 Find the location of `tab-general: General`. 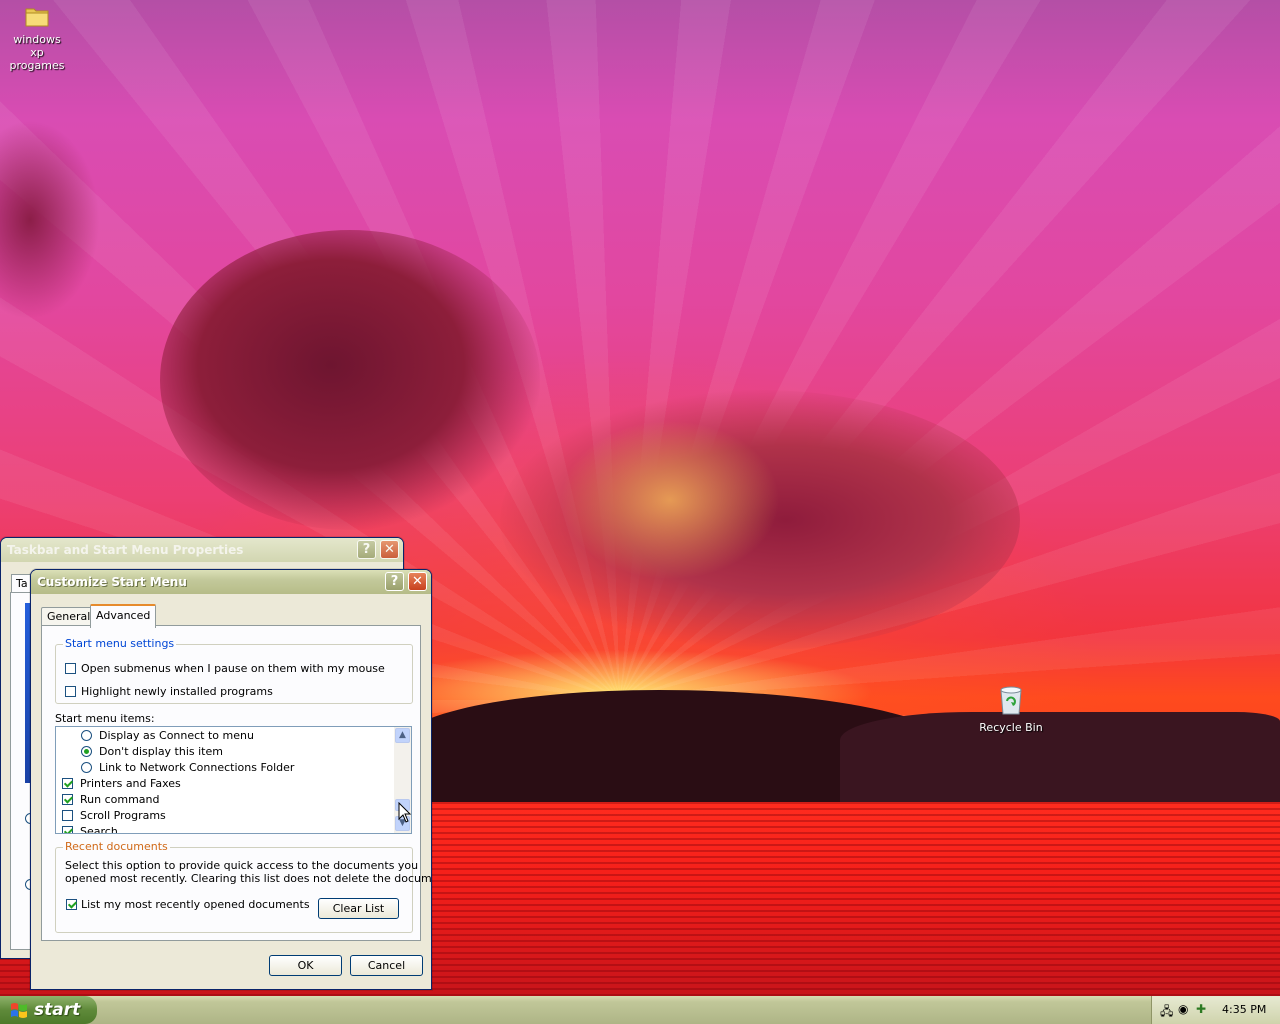

tab-general: General is located at coordinates (69, 616).